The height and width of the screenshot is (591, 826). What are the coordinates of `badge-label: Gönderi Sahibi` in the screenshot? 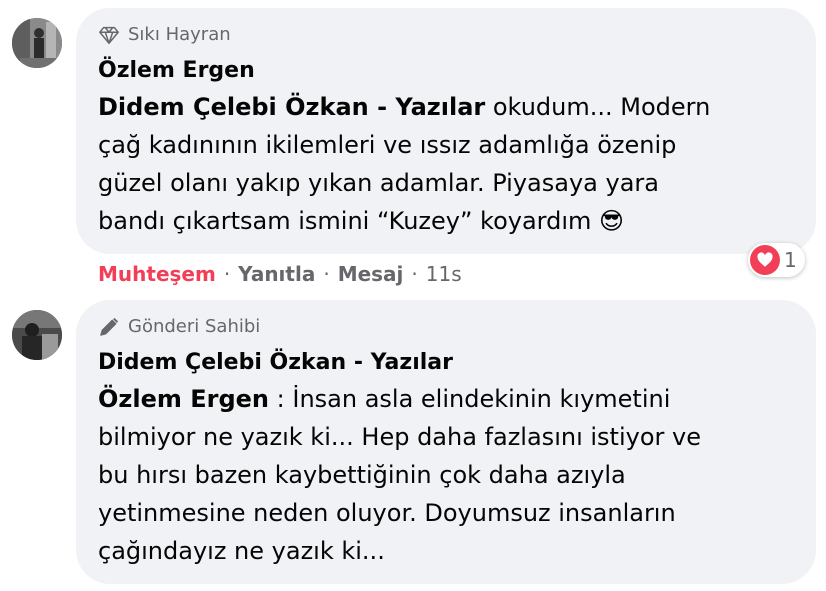 It's located at (194, 326).